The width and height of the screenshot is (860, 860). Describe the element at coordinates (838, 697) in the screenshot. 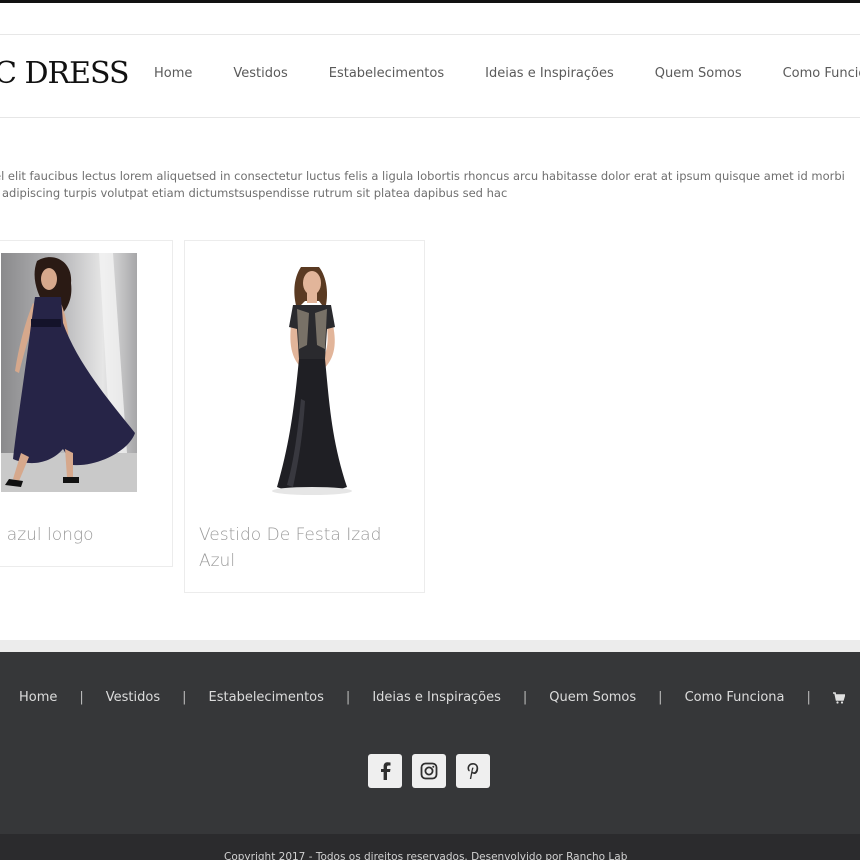

I see `cart-icon` at that location.